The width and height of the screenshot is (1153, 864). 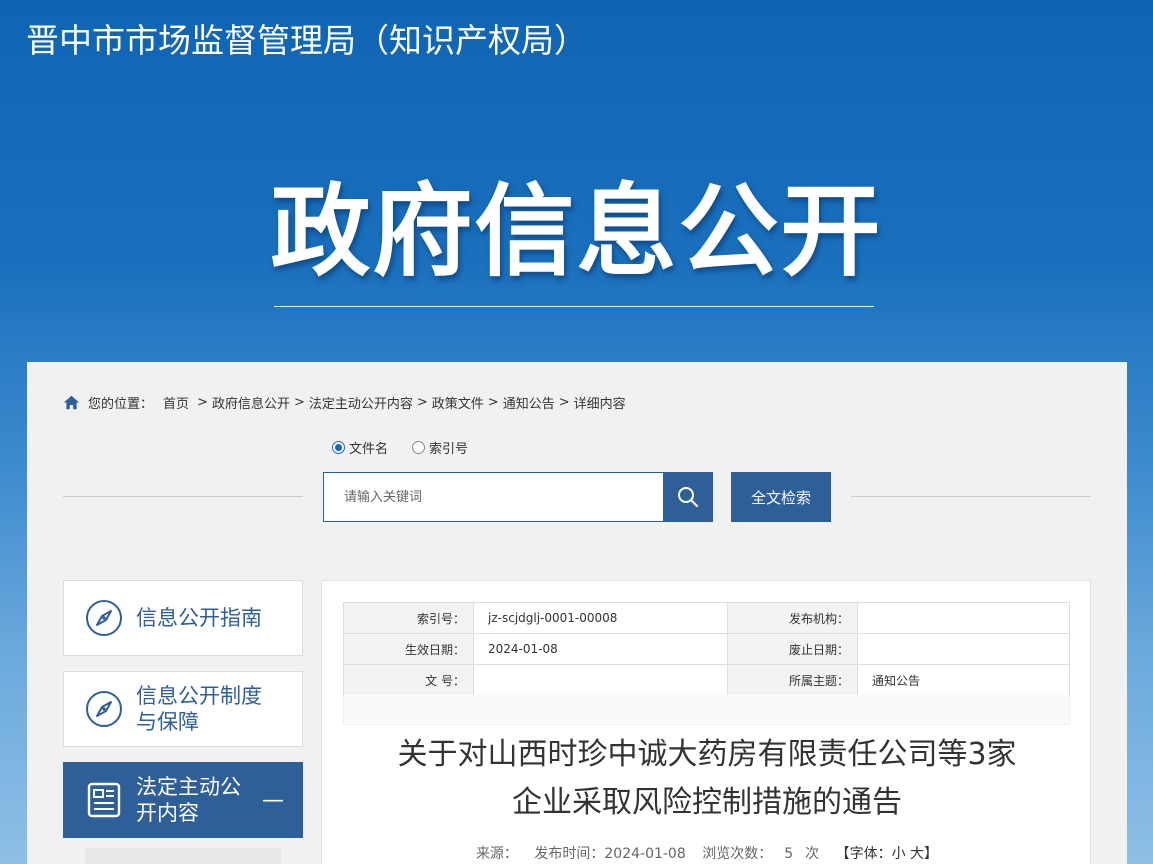 I want to click on sidebar-subitem, so click(x=183, y=856).